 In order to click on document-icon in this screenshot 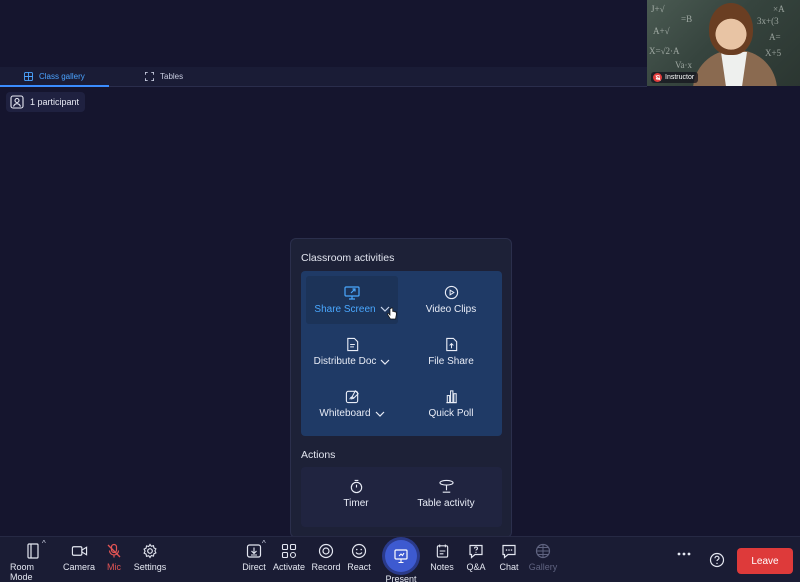, I will do `click(352, 344)`.